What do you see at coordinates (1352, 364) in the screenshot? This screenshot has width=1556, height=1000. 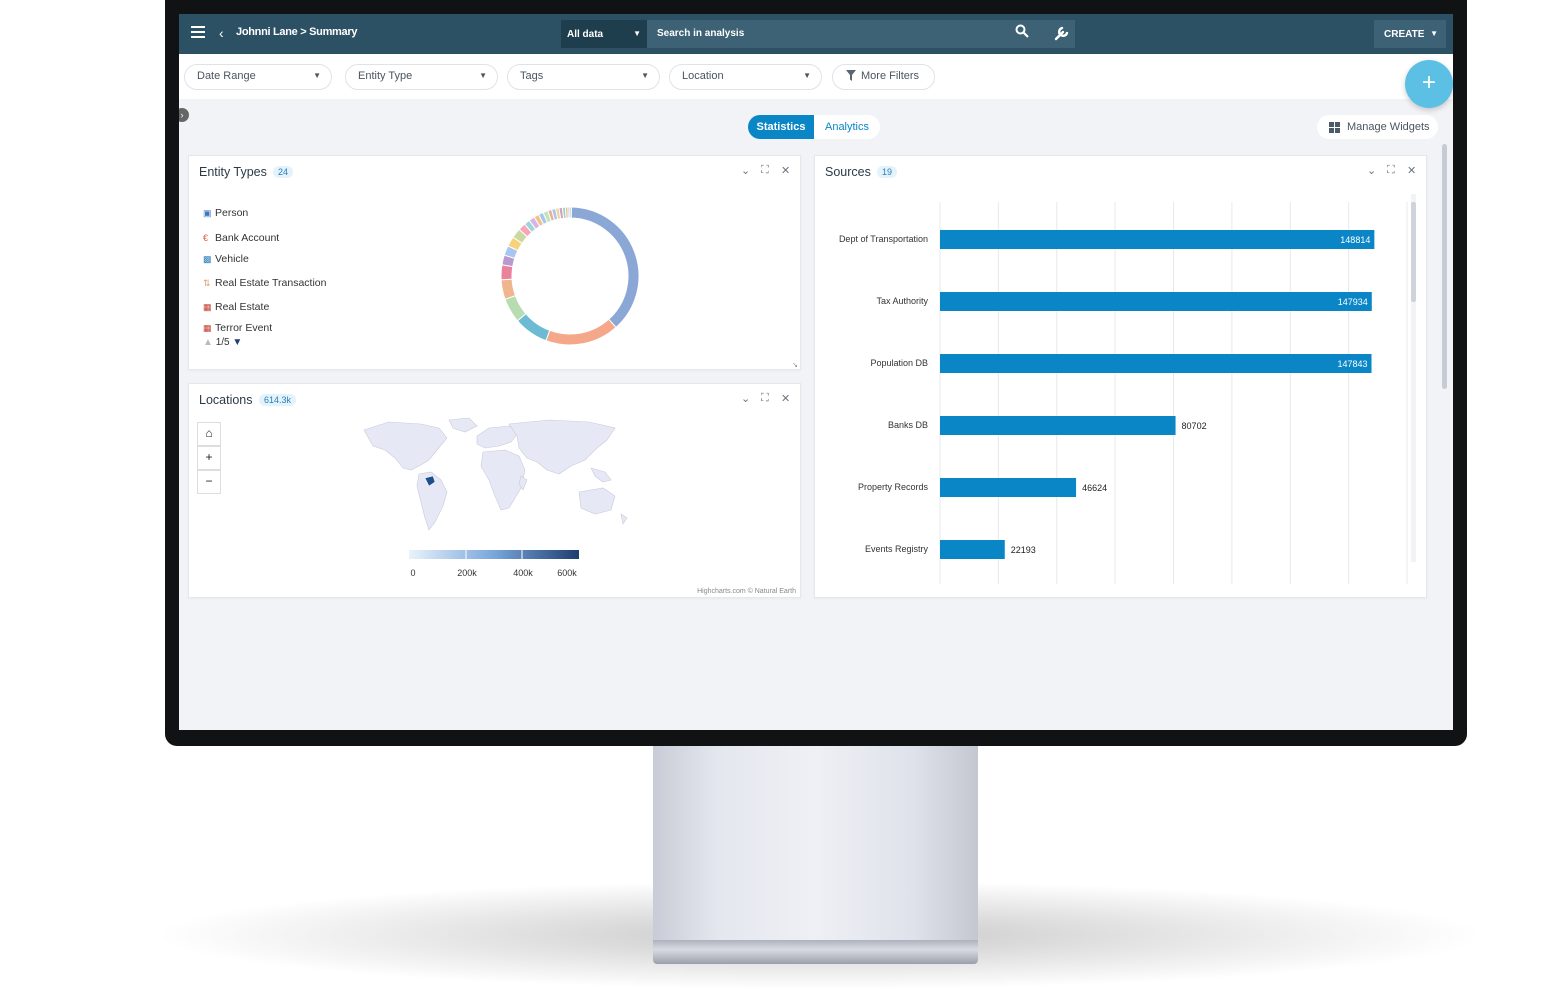 I see `data-label: 147843` at bounding box center [1352, 364].